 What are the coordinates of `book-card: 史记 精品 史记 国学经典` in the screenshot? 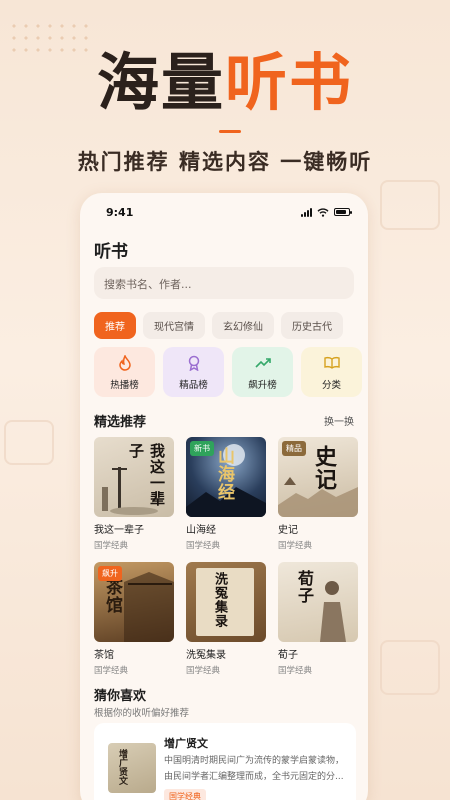 It's located at (318, 495).